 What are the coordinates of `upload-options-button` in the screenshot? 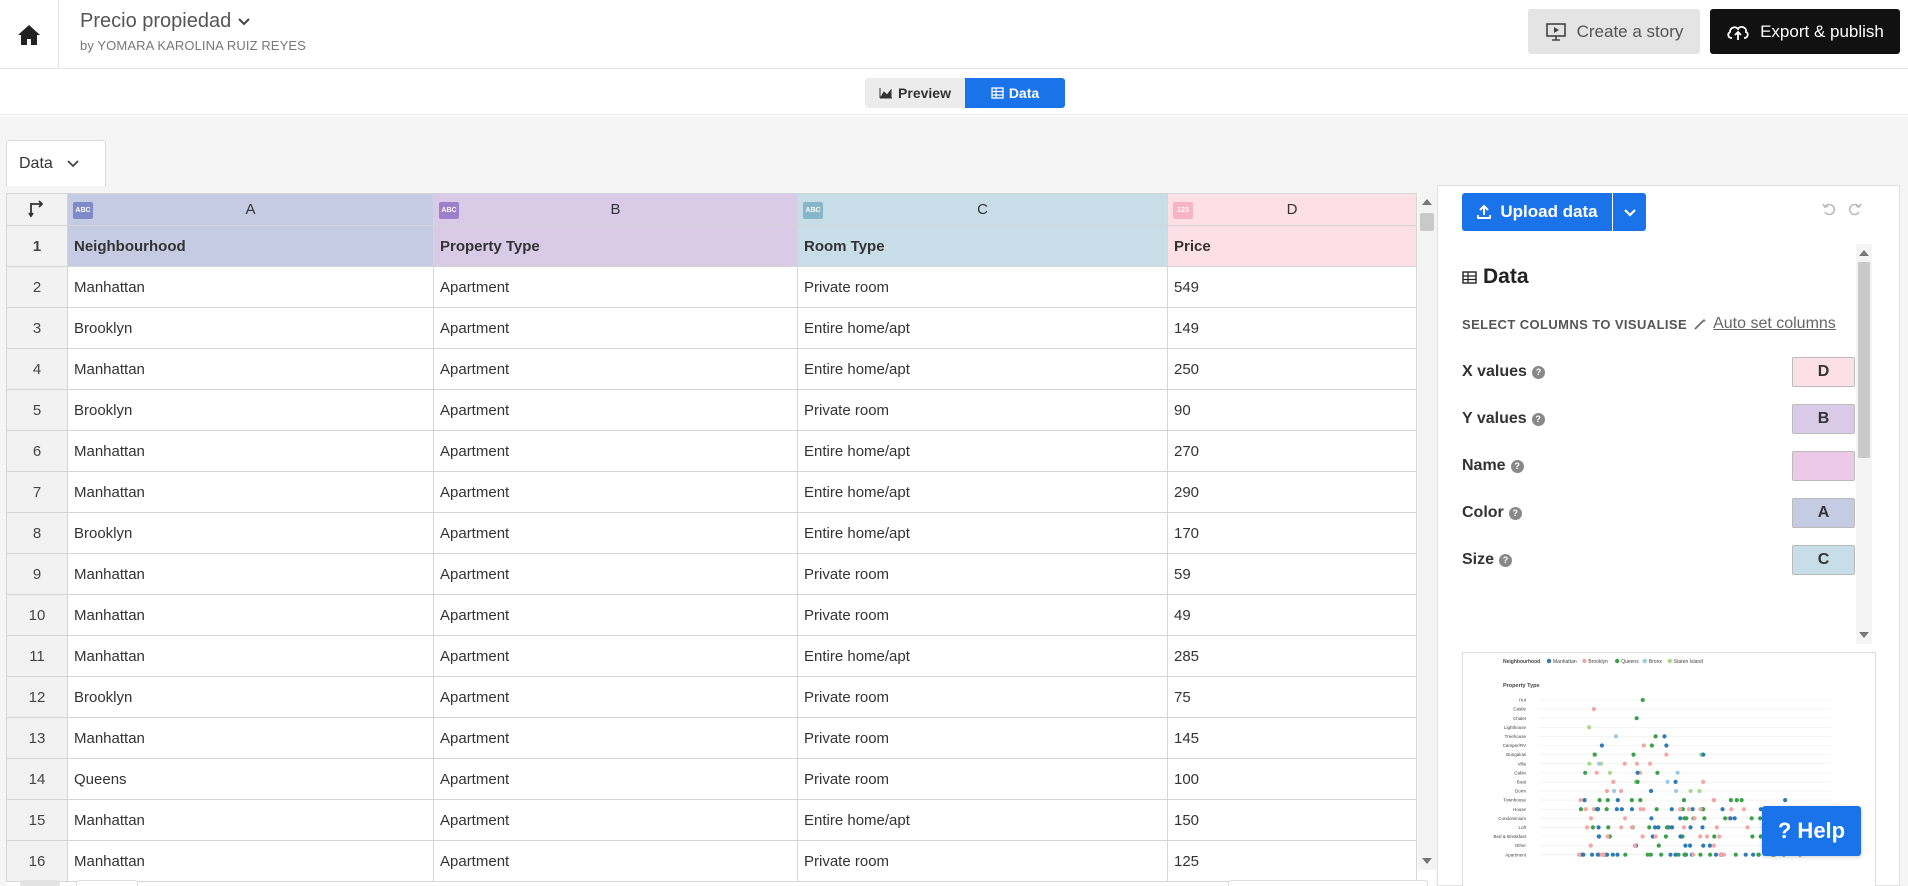 It's located at (1629, 212).